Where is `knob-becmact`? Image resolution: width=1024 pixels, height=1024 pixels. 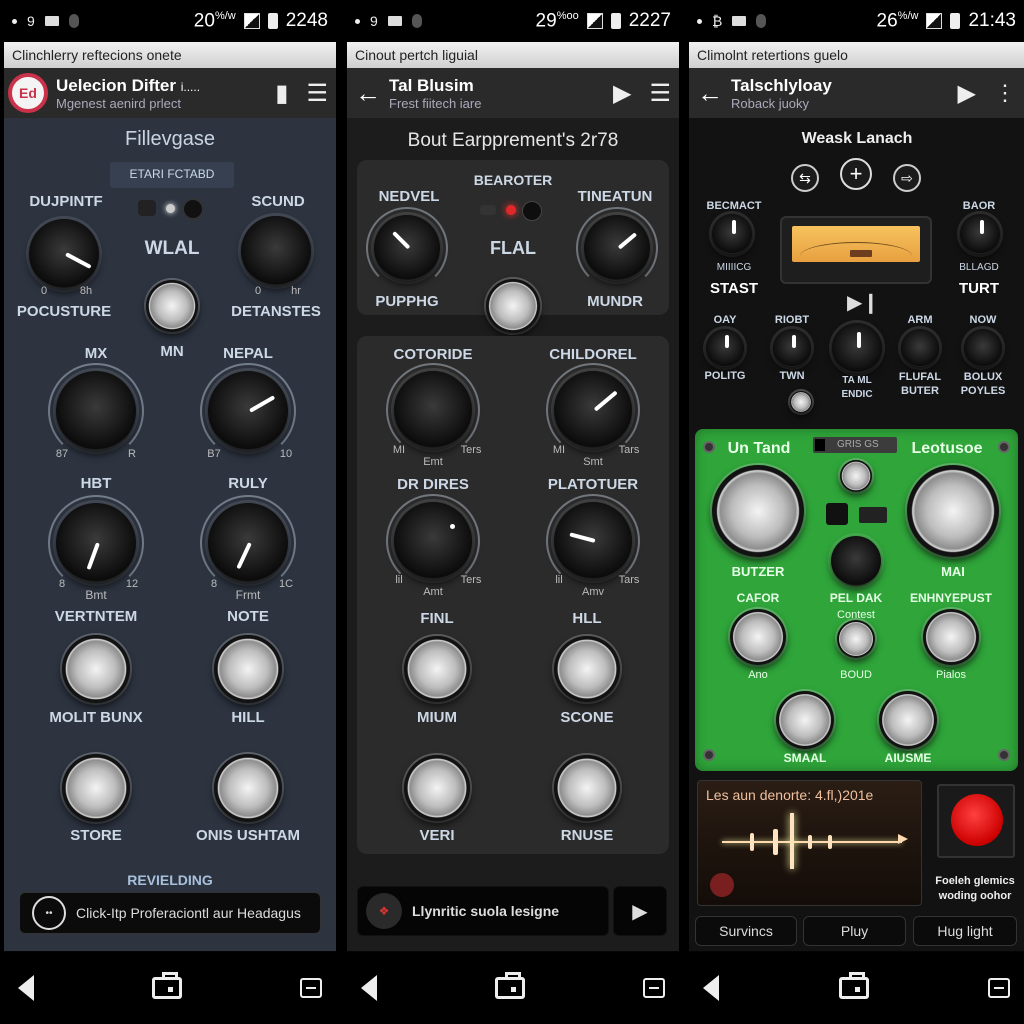 knob-becmact is located at coordinates (732, 234).